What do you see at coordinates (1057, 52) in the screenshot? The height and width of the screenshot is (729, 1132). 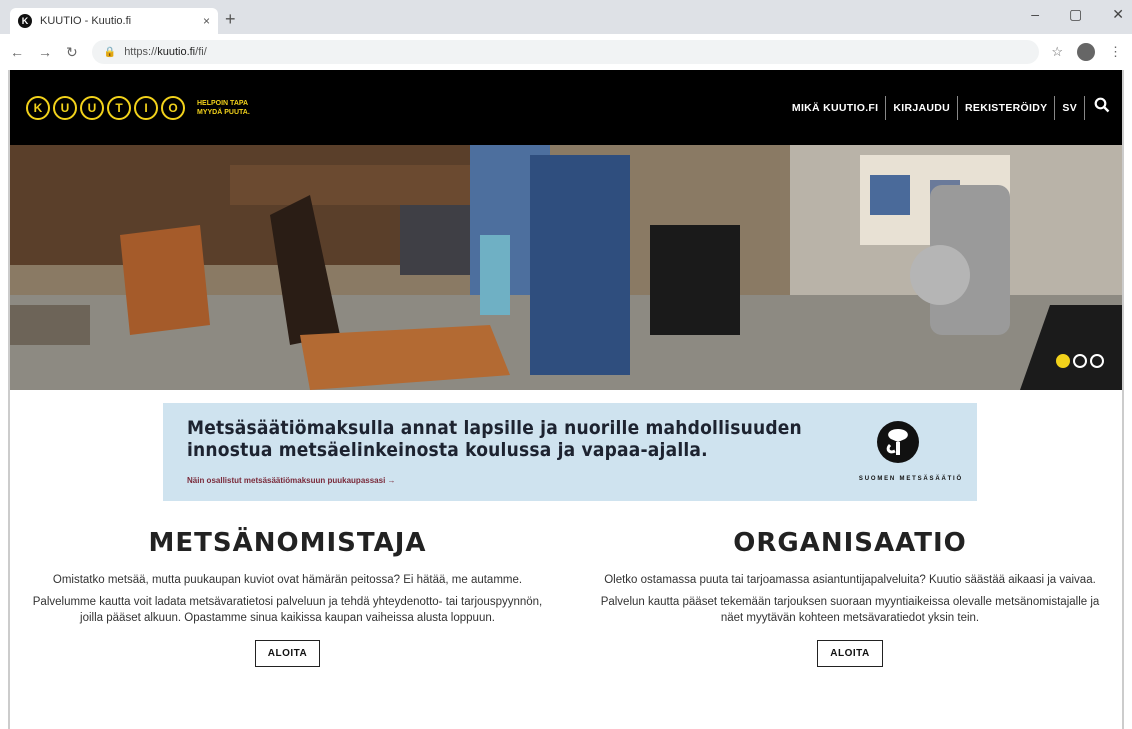 I see `bookmark-star-icon: ☆` at bounding box center [1057, 52].